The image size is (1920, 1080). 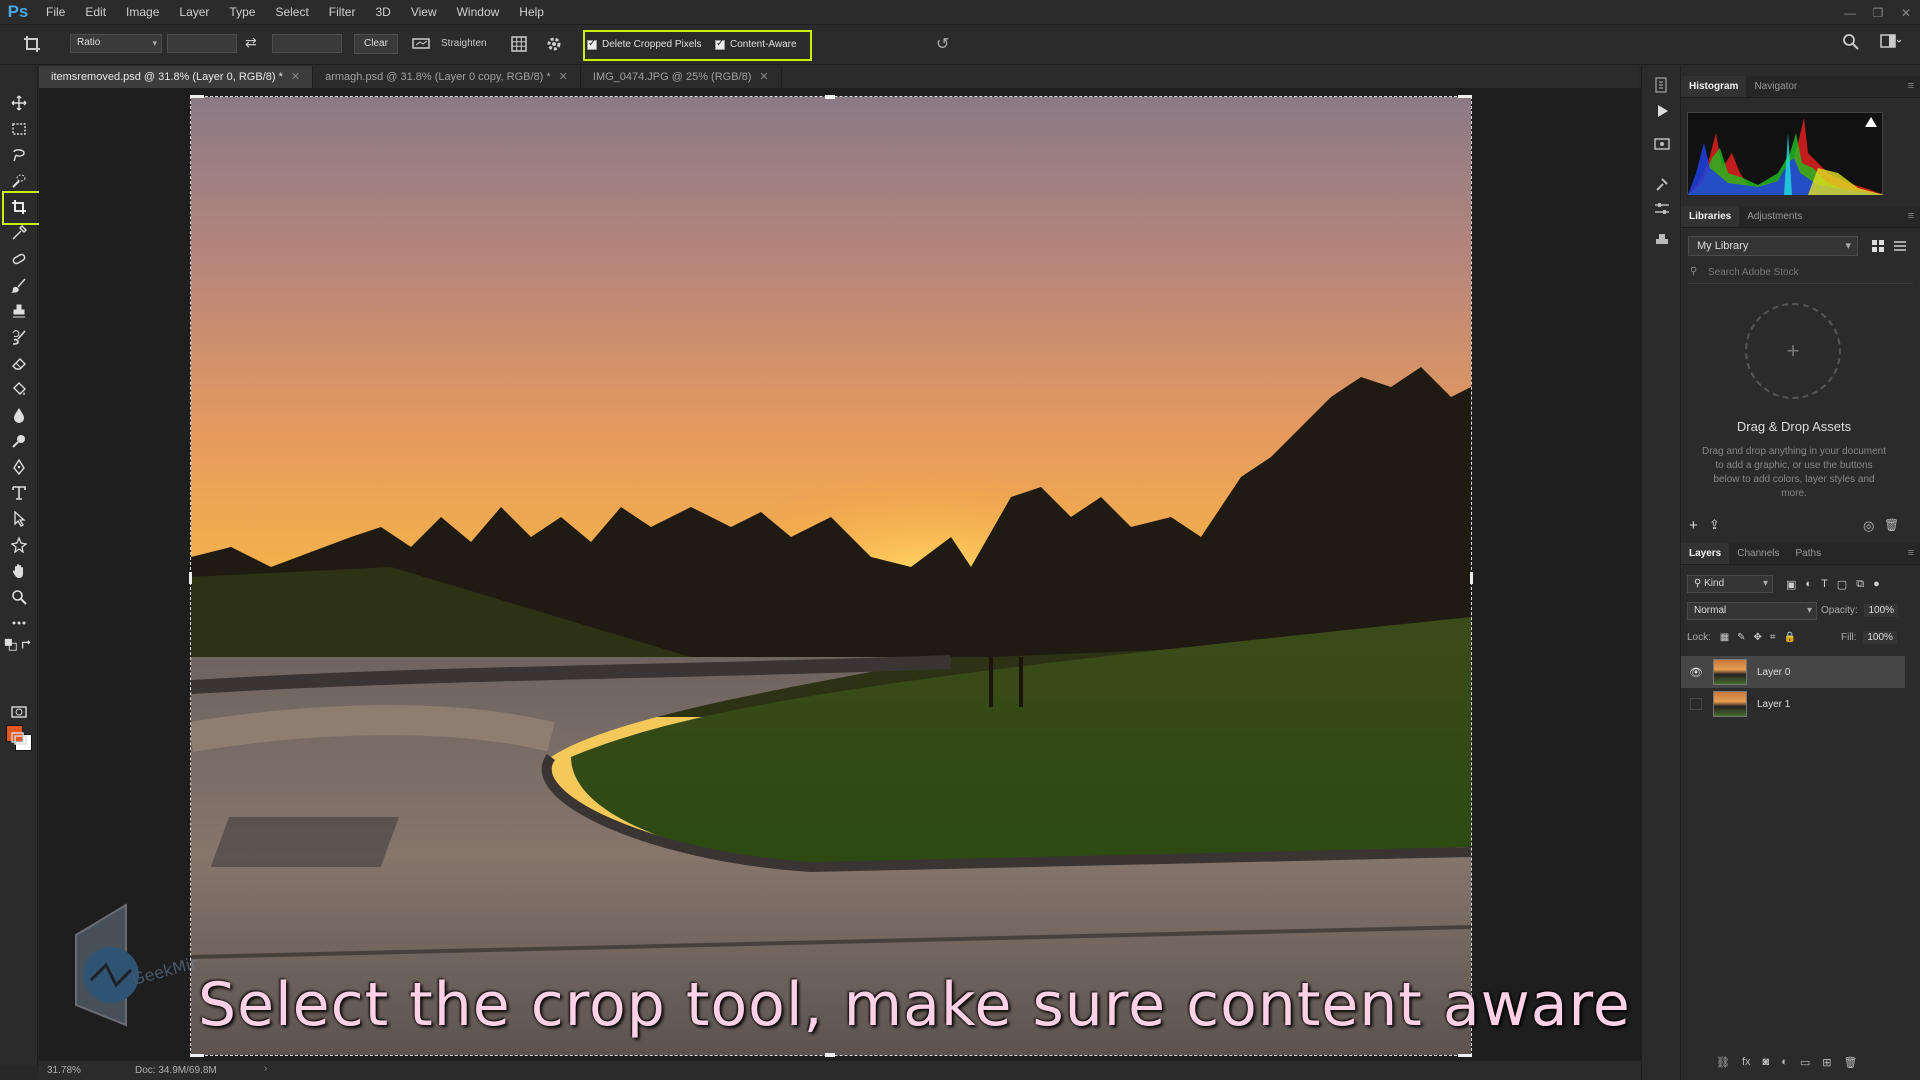 What do you see at coordinates (1693, 525) in the screenshot?
I see `add-content-icon: +` at bounding box center [1693, 525].